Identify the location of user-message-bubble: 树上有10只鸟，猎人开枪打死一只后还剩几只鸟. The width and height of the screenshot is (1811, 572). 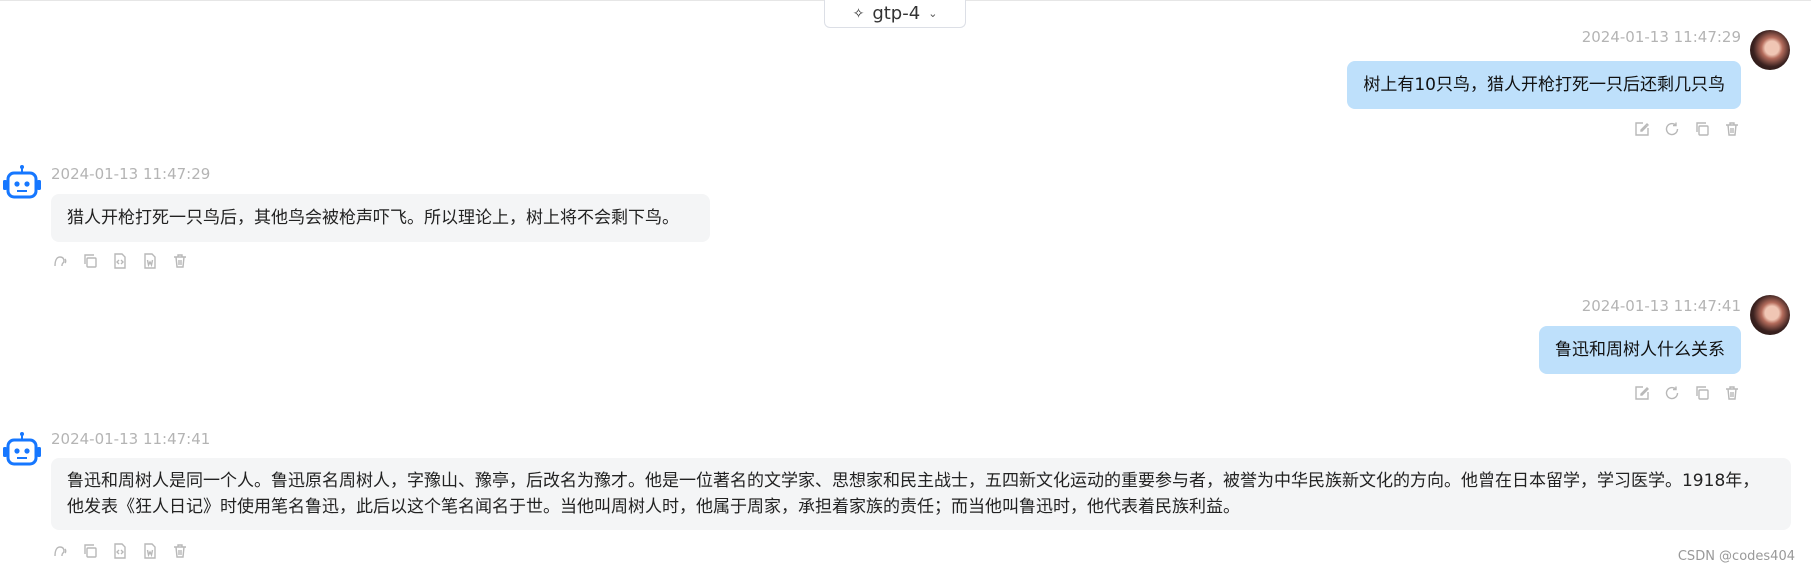
(1544, 85).